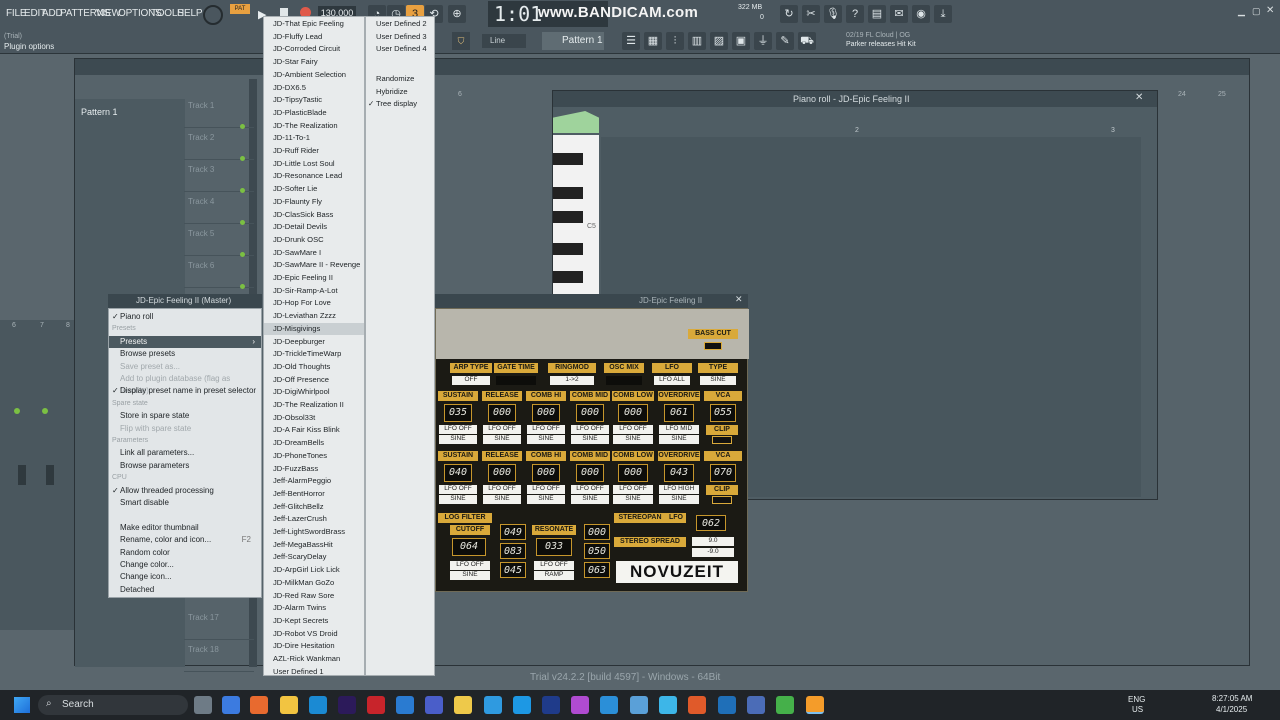  Describe the element at coordinates (219, 657) in the screenshot. I see `track-header: Track 18` at that location.